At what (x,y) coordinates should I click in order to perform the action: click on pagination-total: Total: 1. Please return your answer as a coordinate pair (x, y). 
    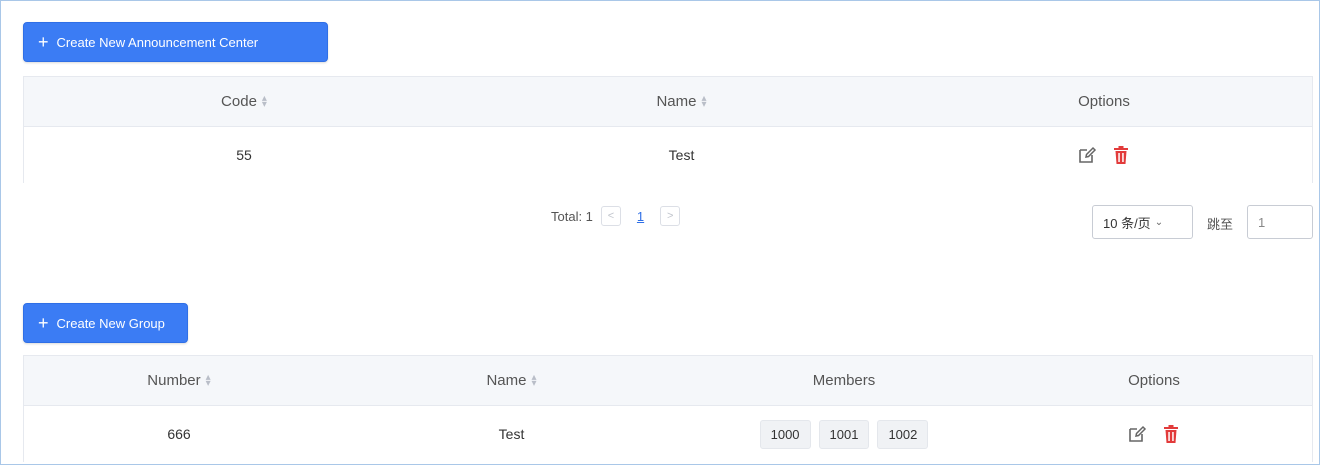
    Looking at the image, I should click on (572, 216).